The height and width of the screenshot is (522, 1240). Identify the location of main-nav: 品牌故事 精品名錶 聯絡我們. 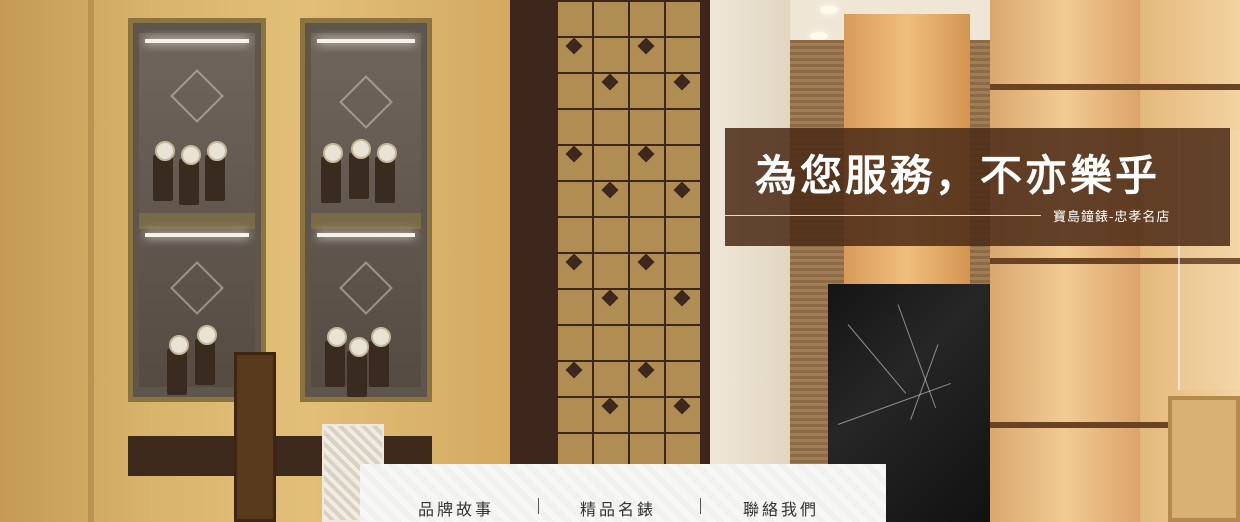
(623, 493).